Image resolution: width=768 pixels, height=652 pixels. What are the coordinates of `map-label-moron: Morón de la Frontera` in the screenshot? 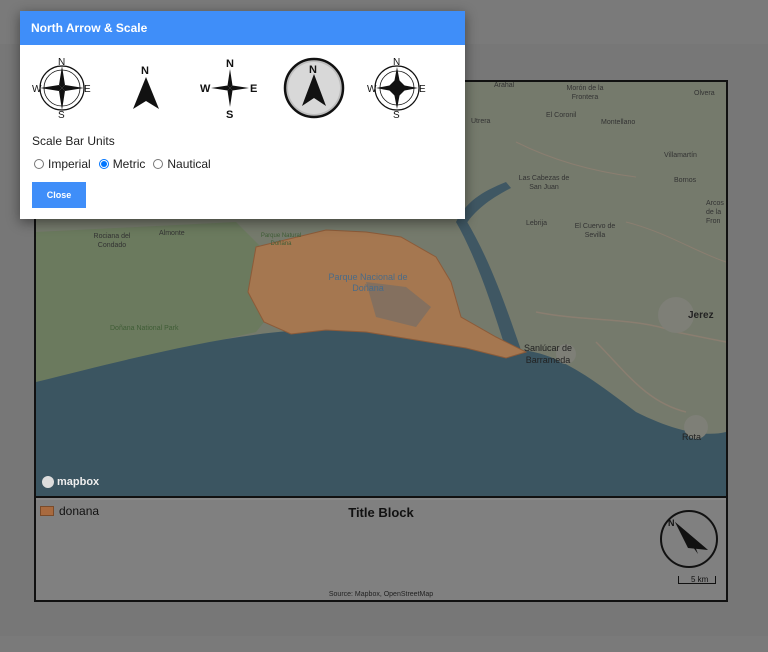 It's located at (585, 93).